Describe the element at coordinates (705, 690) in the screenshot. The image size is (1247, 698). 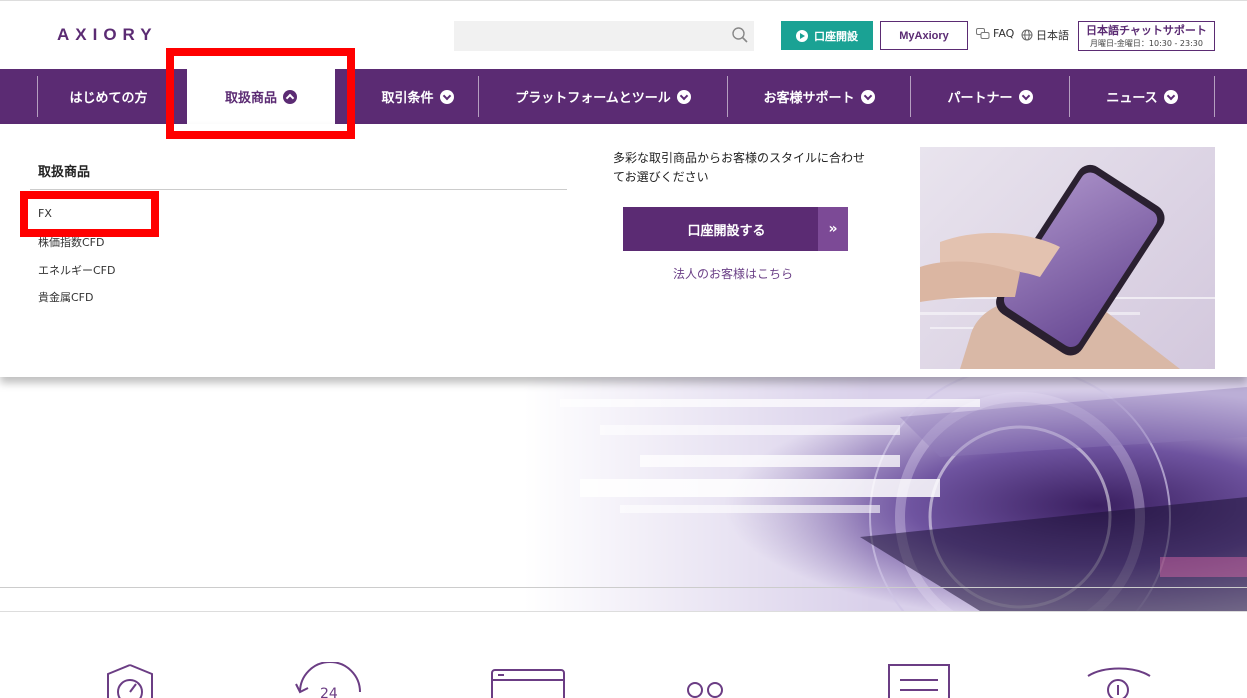
I see `people-icon` at that location.